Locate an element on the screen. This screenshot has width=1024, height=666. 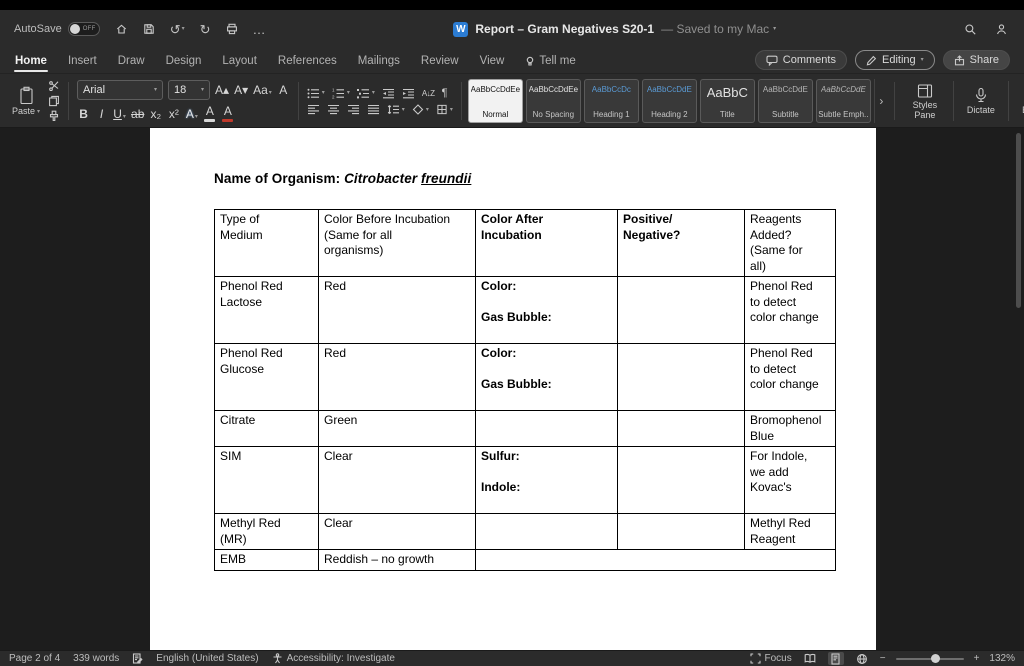
home-icon is located at coordinates (121, 29).